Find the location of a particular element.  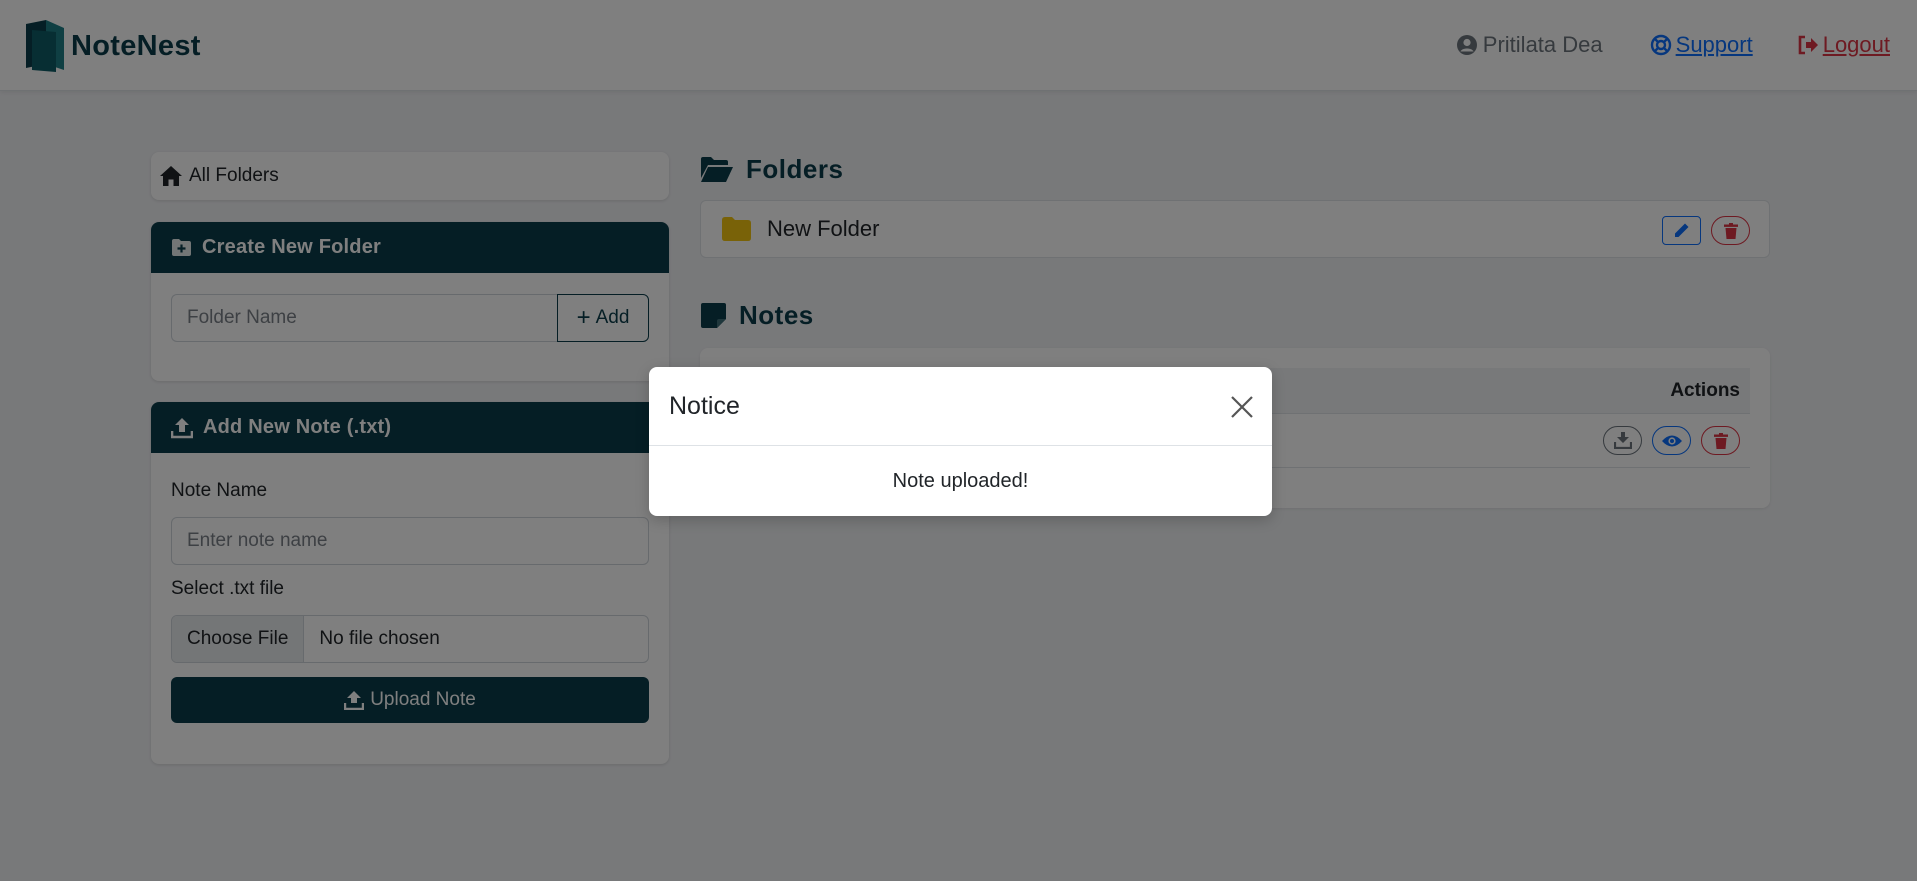

modal-message: Note uploaded! is located at coordinates (960, 480).